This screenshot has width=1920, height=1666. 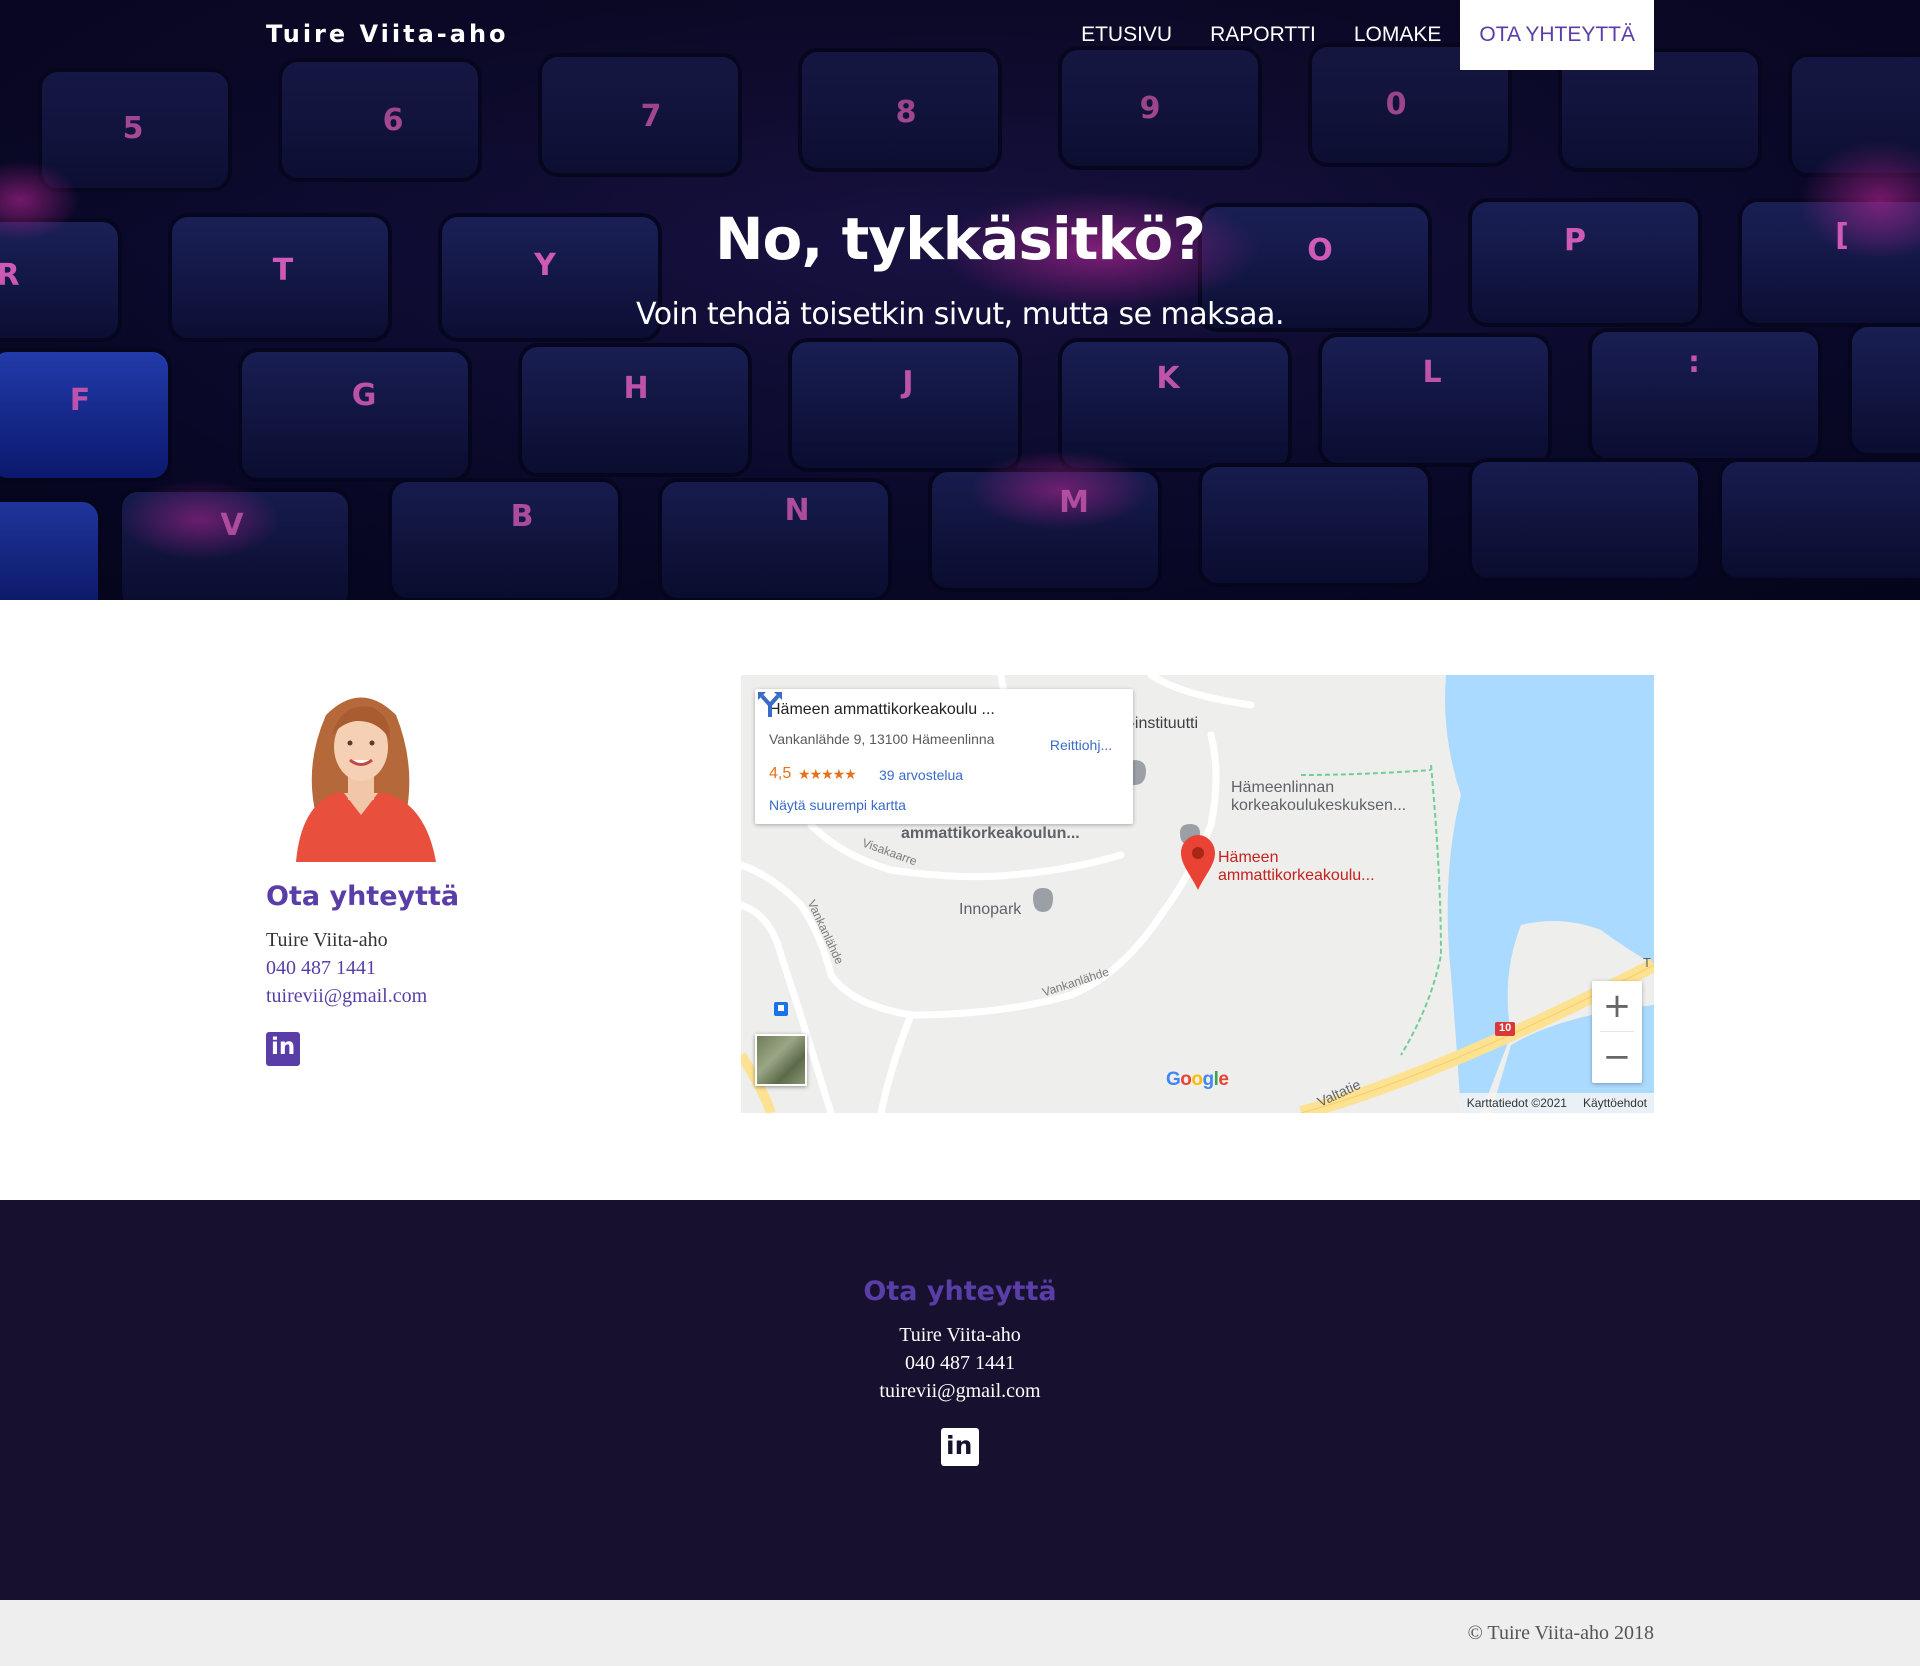 I want to click on map-road-t: T, so click(x=1647, y=962).